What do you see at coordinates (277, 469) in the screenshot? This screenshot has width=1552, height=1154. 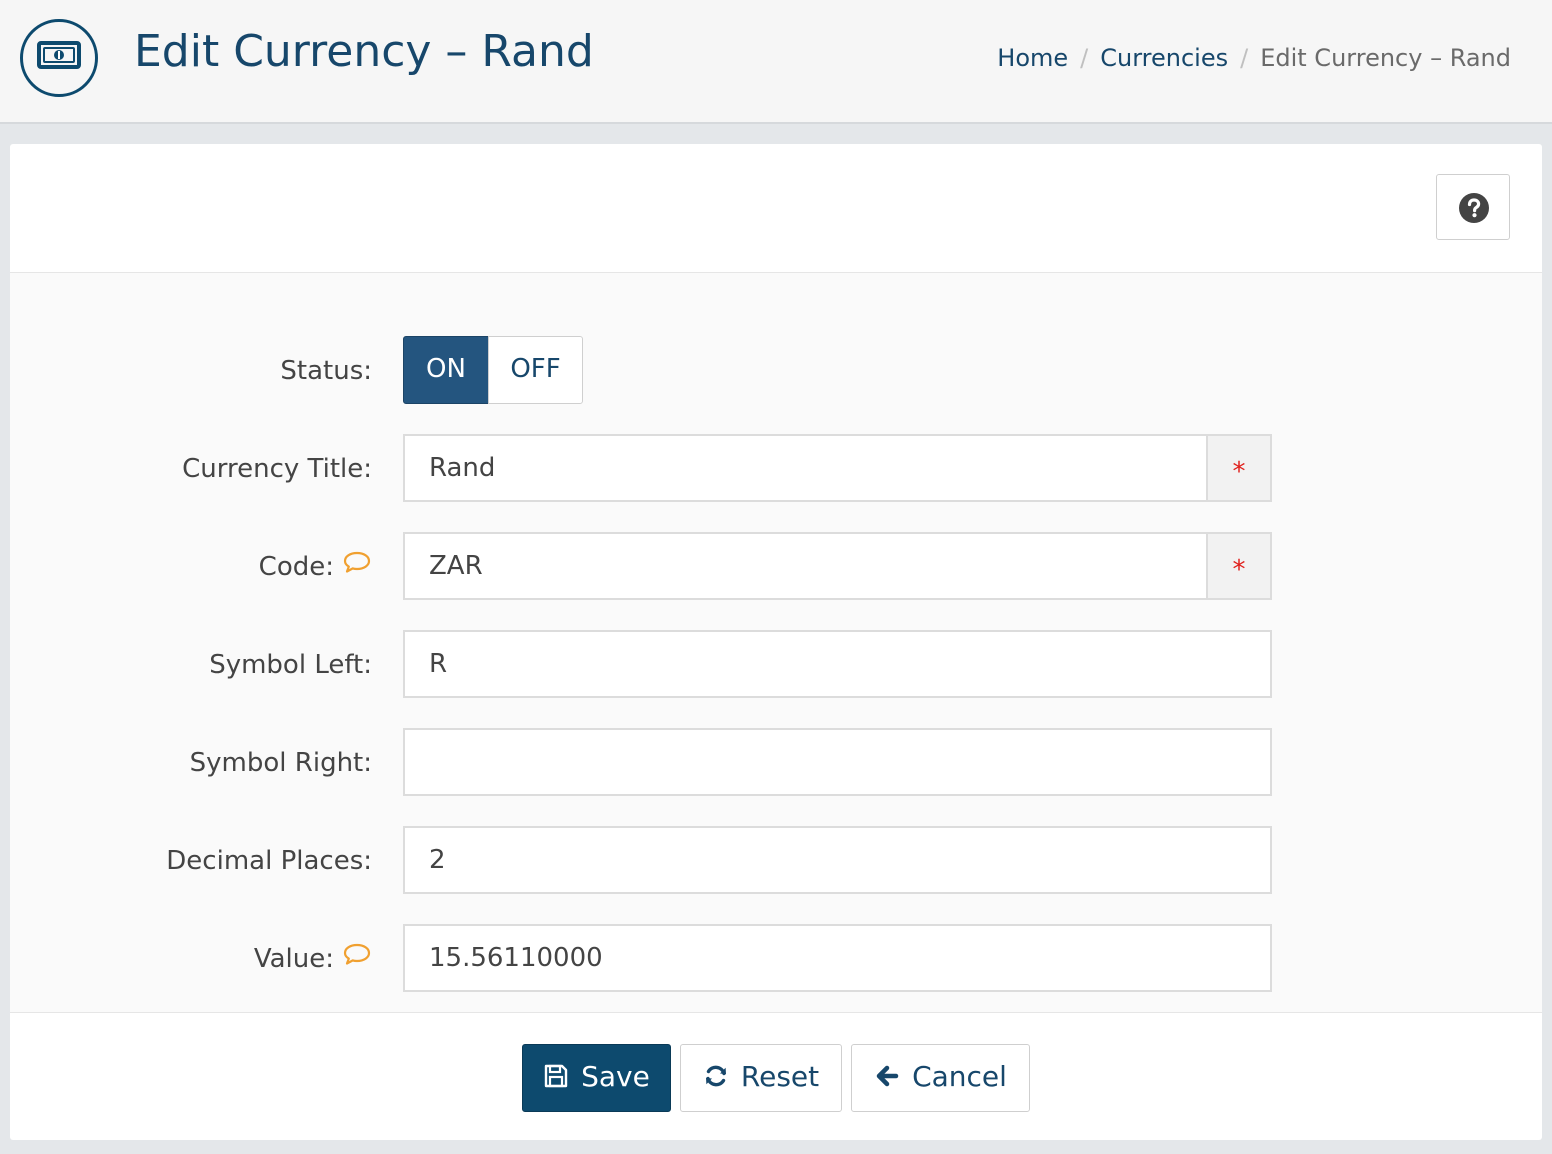 I see `currency-title-label: Currency Title:` at bounding box center [277, 469].